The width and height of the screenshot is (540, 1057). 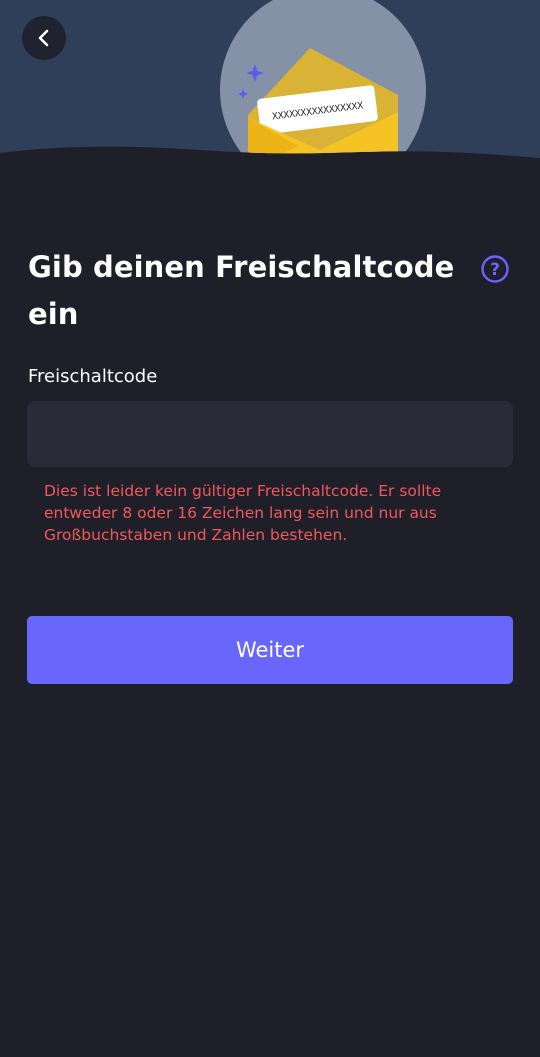 I want to click on chevron-left-icon, so click(x=43, y=38).